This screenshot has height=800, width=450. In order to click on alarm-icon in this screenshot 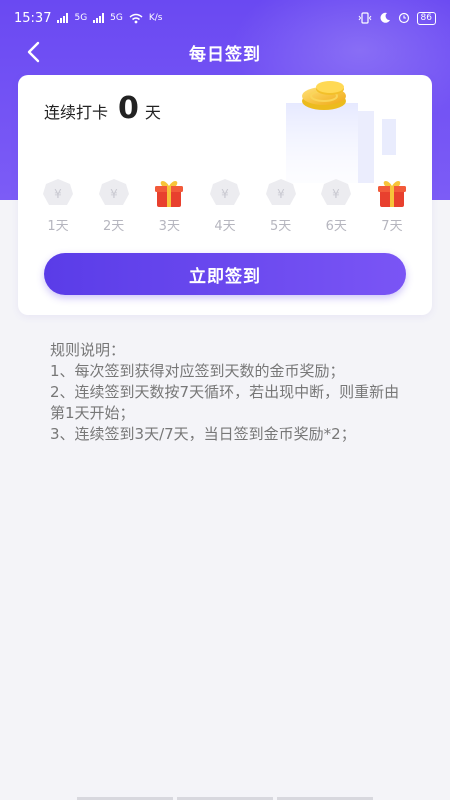, I will do `click(403, 18)`.